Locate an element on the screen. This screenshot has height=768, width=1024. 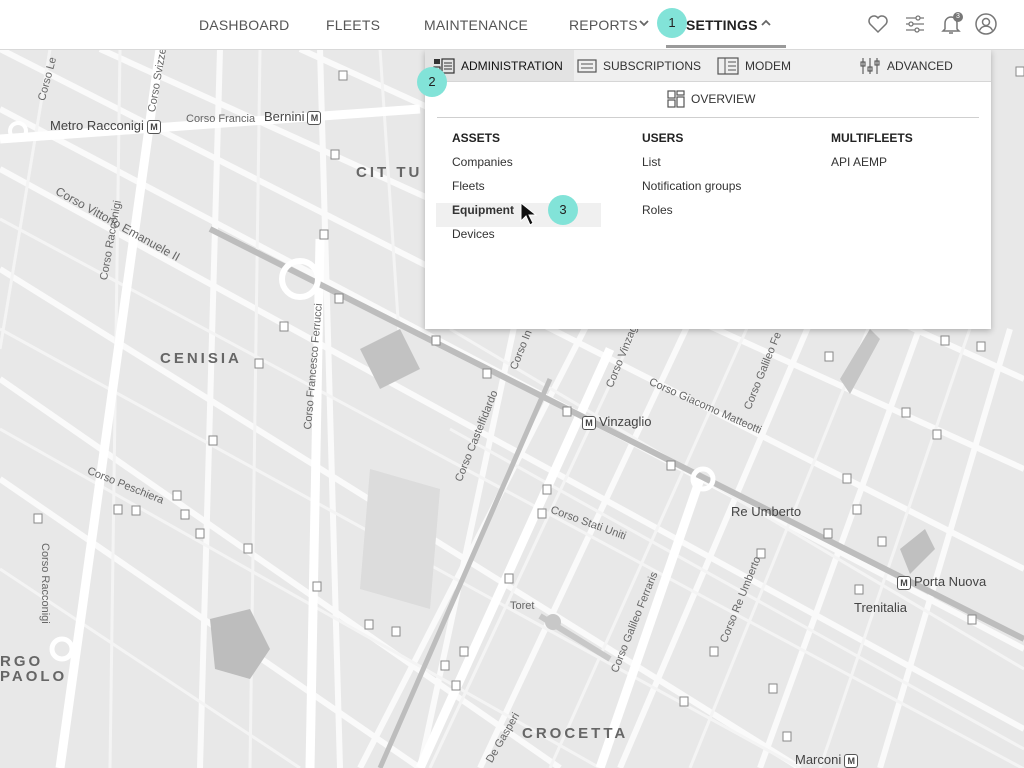
subscriptions-icon is located at coordinates (587, 65).